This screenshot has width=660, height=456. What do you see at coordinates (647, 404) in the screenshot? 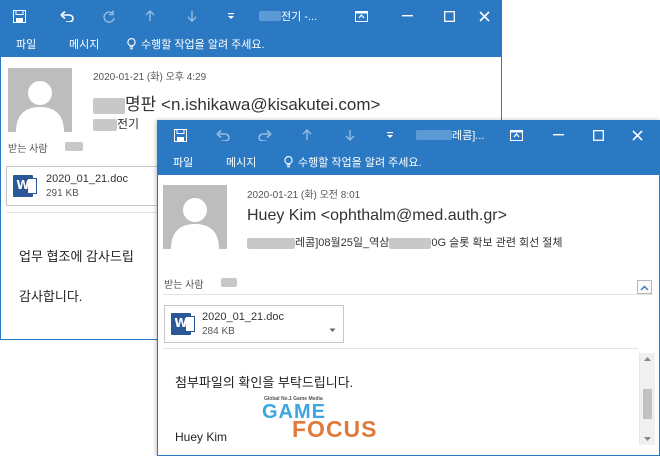
I see `scrollbar-thumb` at bounding box center [647, 404].